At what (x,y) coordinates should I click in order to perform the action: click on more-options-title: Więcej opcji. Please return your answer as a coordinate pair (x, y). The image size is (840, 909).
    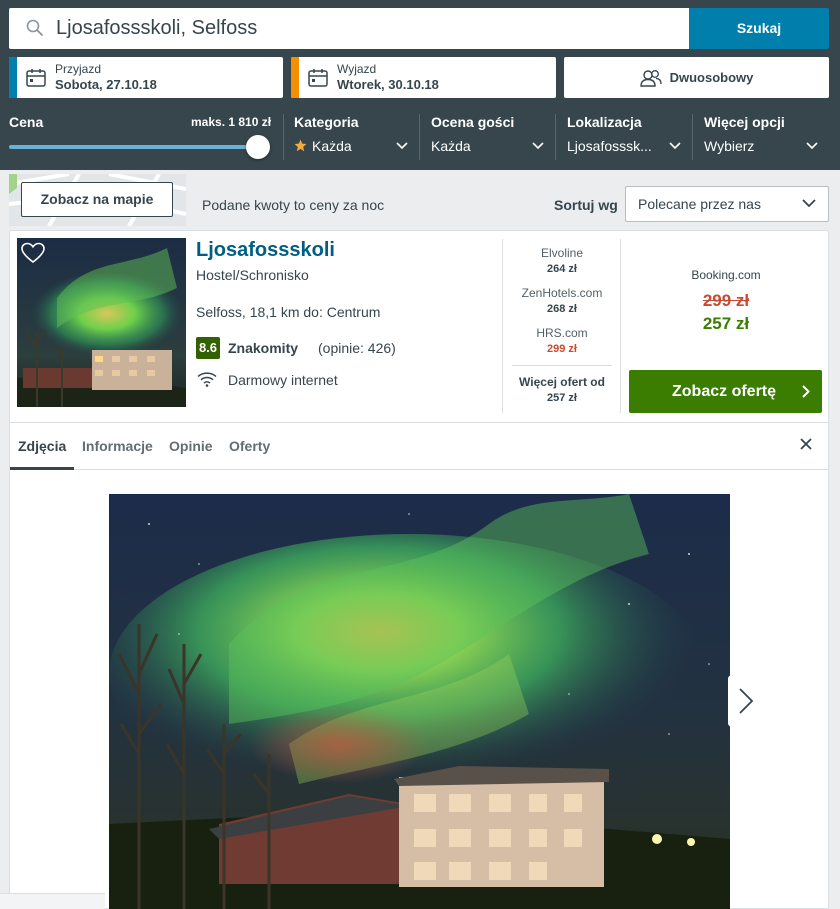
    Looking at the image, I should click on (744, 122).